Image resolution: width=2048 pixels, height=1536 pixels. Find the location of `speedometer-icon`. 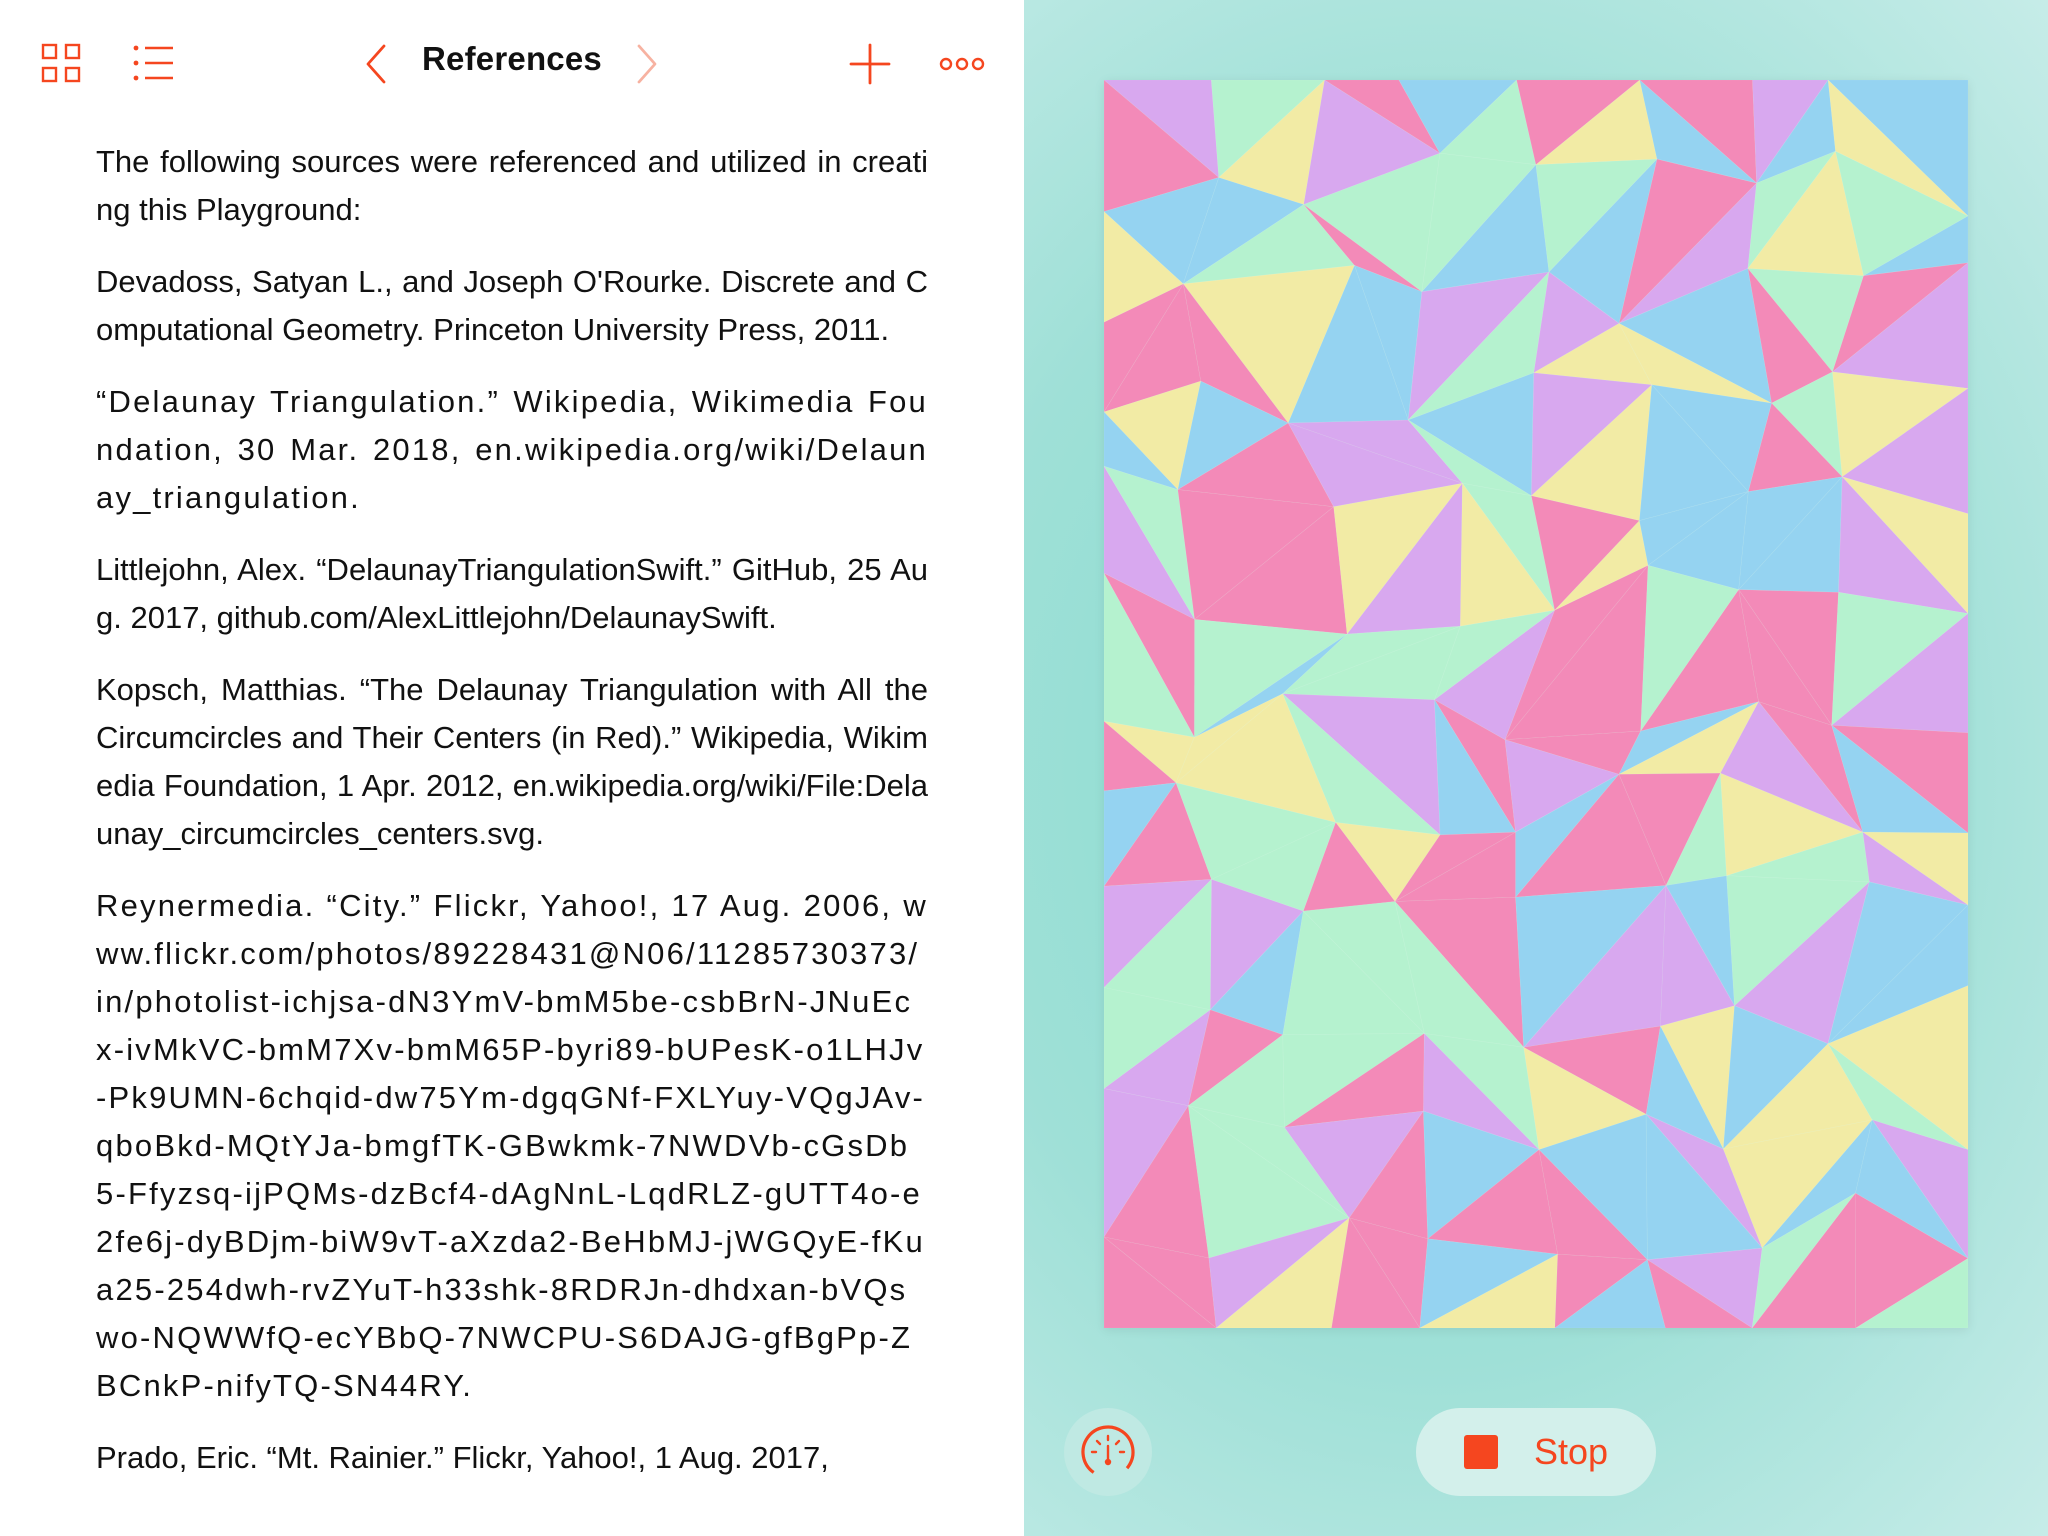

speedometer-icon is located at coordinates (1108, 1452).